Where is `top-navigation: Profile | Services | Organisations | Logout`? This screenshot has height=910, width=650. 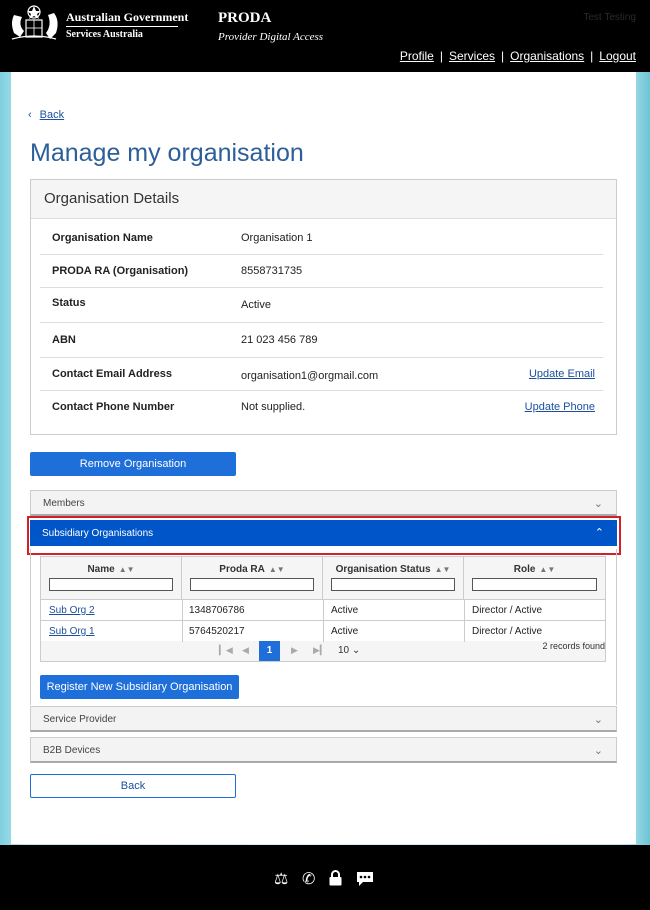
top-navigation: Profile | Services | Organisations | Logout is located at coordinates (518, 56).